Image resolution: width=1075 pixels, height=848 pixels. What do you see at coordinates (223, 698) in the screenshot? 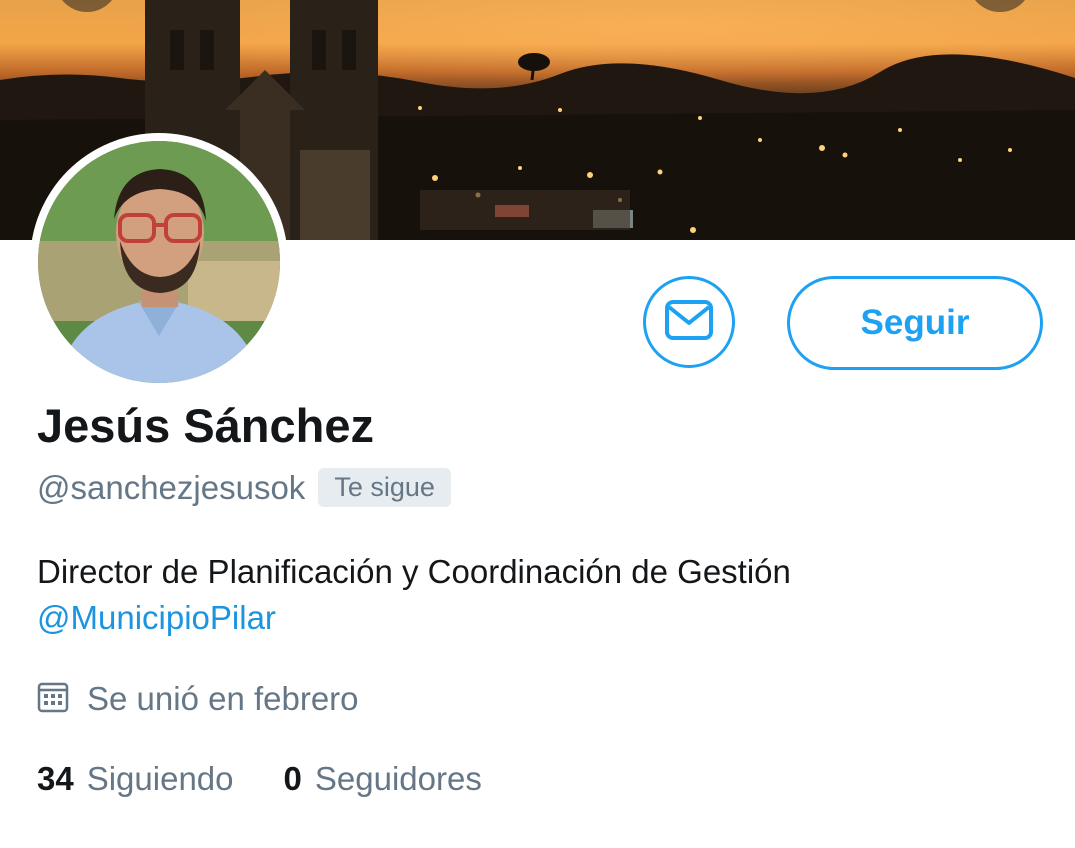
I see `joined-date-text: Se unió en febrero` at bounding box center [223, 698].